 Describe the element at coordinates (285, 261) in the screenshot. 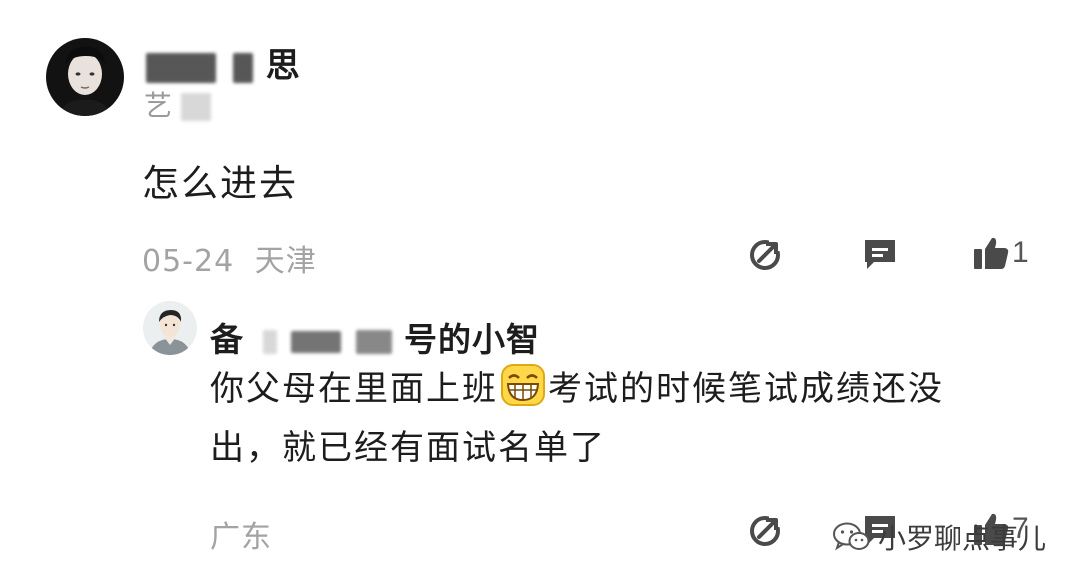

I see `comment-location: 天津` at that location.